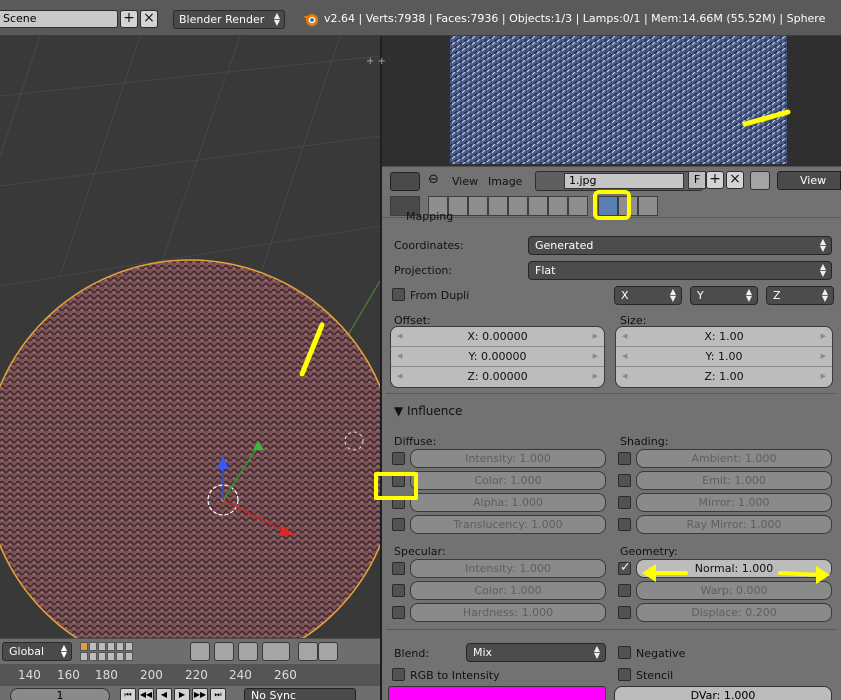 This screenshot has height=700, width=841. What do you see at coordinates (724, 377) in the screenshot?
I see `size-z-field: ◀ Z: 1.00 ▶` at bounding box center [724, 377].